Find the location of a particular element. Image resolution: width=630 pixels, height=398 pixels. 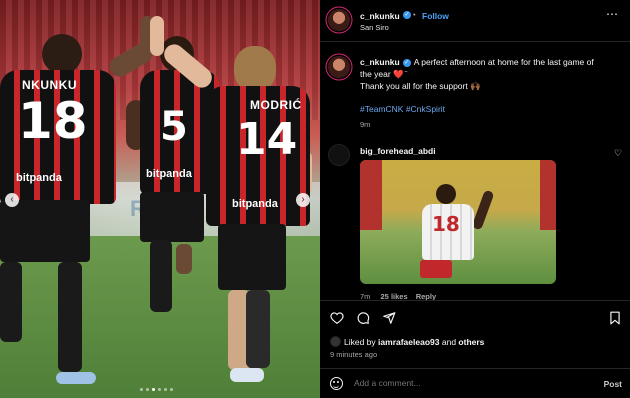

location-link: San Siro is located at coordinates (374, 27).